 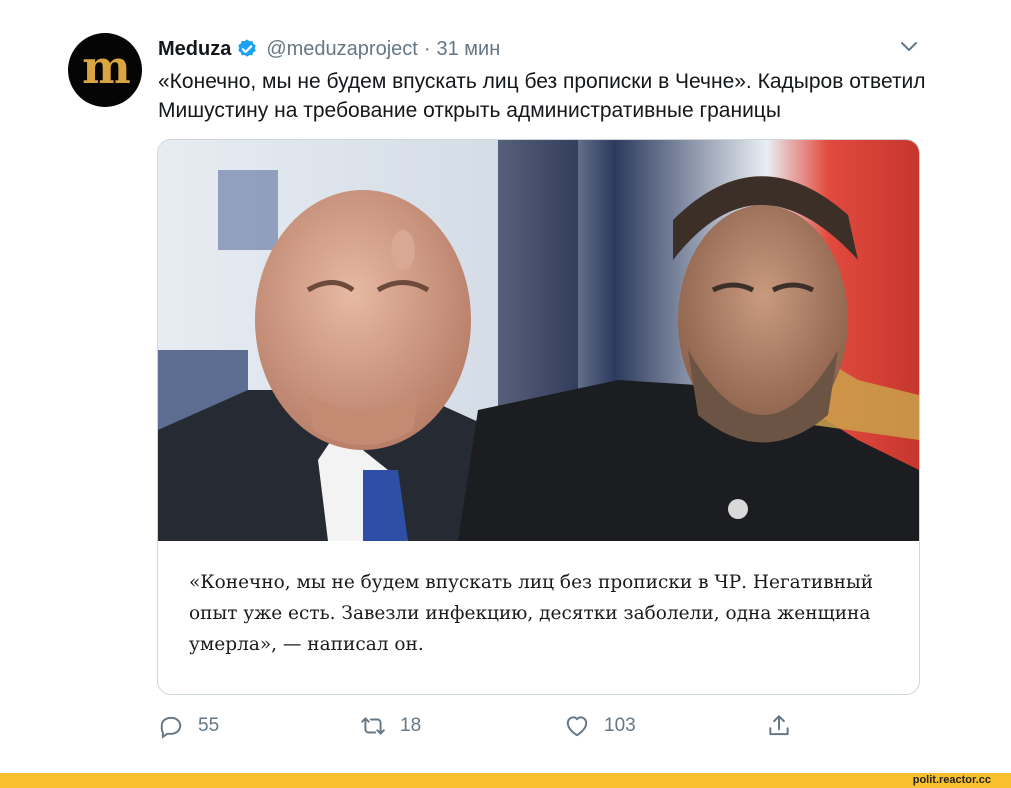 What do you see at coordinates (106, 67) in the screenshot?
I see `avatar-logo: m` at bounding box center [106, 67].